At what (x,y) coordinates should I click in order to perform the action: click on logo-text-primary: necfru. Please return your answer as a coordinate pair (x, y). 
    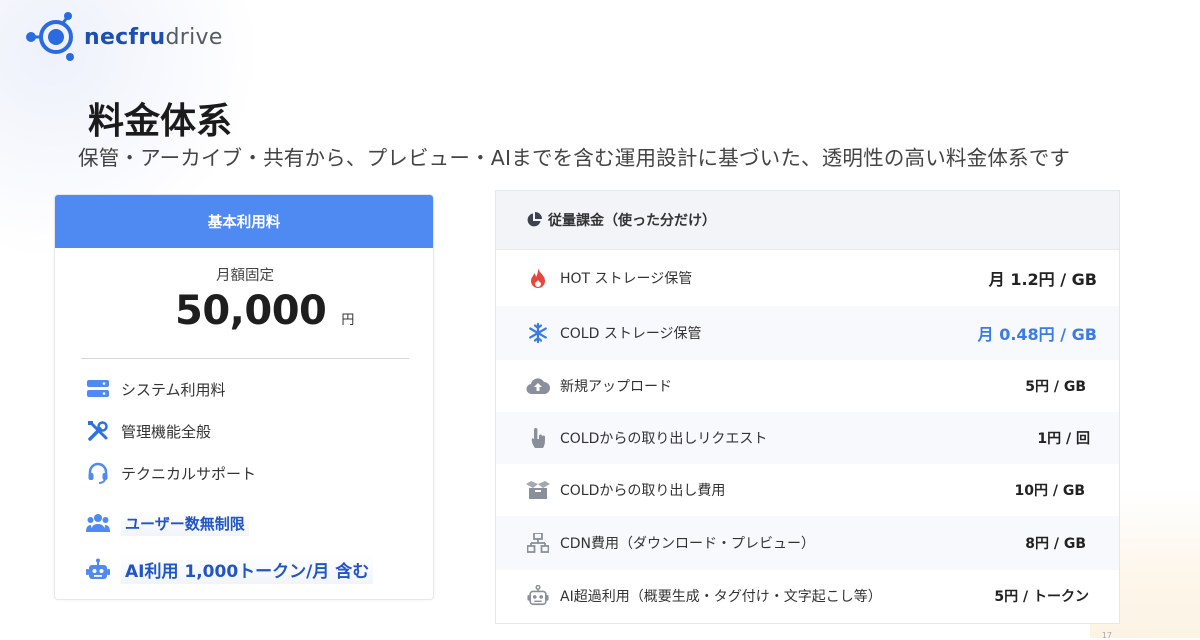
    Looking at the image, I should click on (125, 37).